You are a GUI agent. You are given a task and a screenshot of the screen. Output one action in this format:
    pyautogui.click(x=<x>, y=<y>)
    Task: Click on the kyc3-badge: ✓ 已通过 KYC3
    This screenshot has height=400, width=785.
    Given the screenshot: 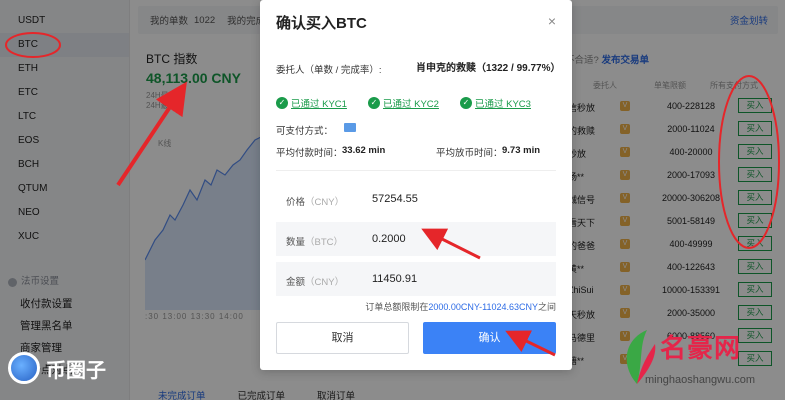 What is the action you would take?
    pyautogui.click(x=495, y=103)
    